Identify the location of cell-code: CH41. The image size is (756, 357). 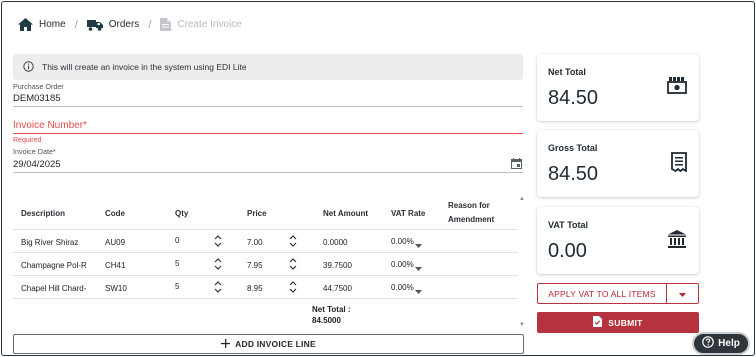
(115, 265).